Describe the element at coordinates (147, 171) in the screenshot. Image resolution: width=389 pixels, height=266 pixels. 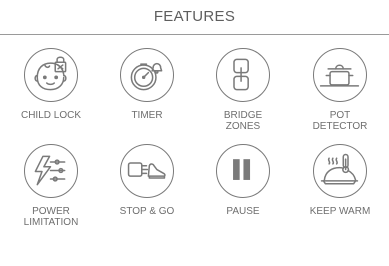
I see `stop-and-go-icon` at that location.